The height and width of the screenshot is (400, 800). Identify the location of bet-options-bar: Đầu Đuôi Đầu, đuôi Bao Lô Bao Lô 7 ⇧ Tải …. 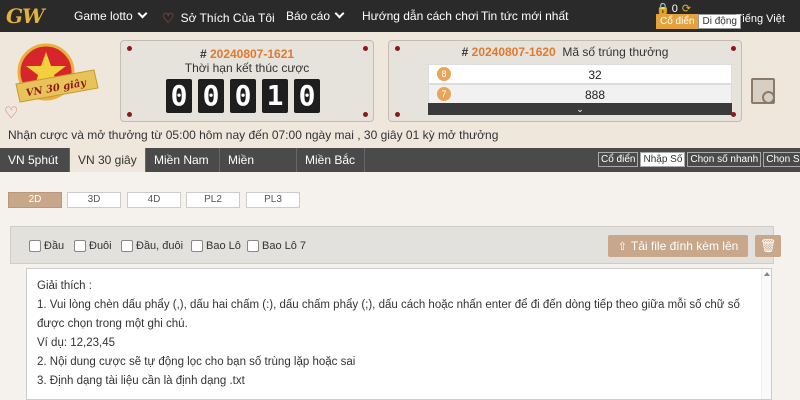
(395, 245).